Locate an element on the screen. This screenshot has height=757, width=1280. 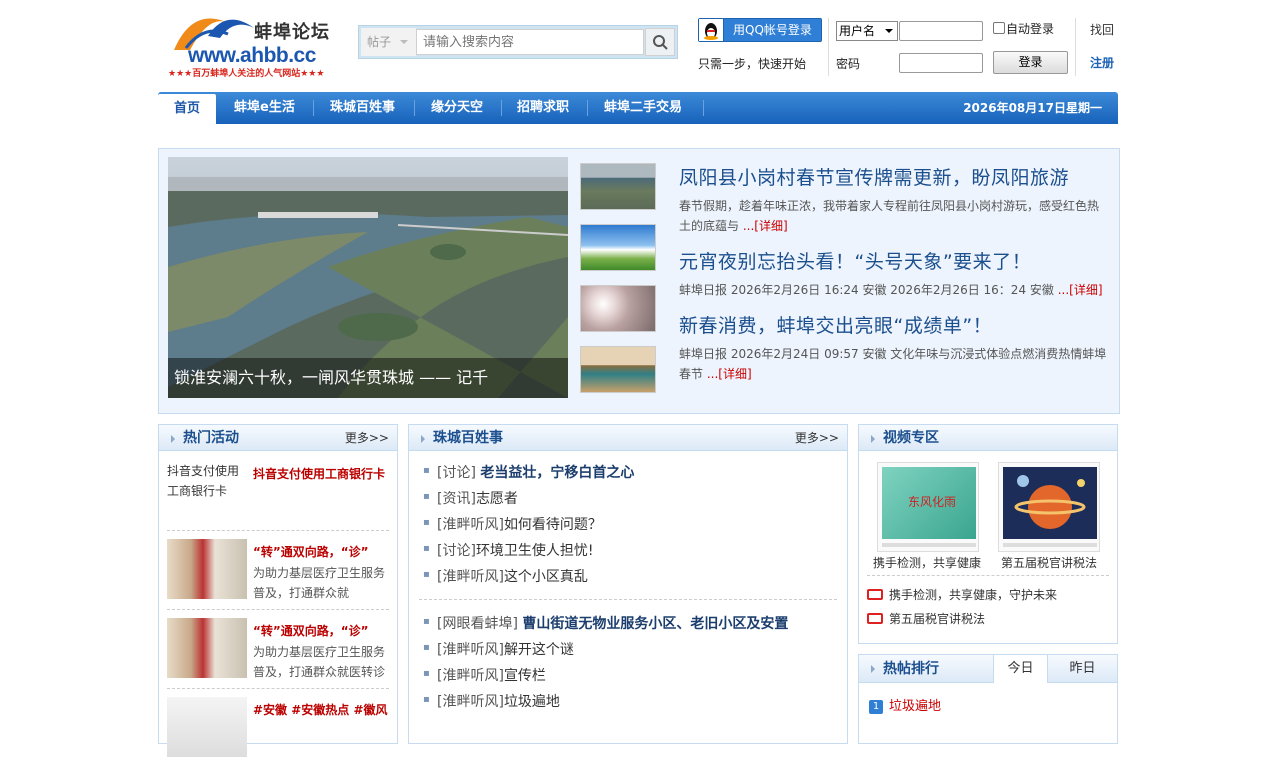
search-type-select: 帖子 is located at coordinates (388, 42).